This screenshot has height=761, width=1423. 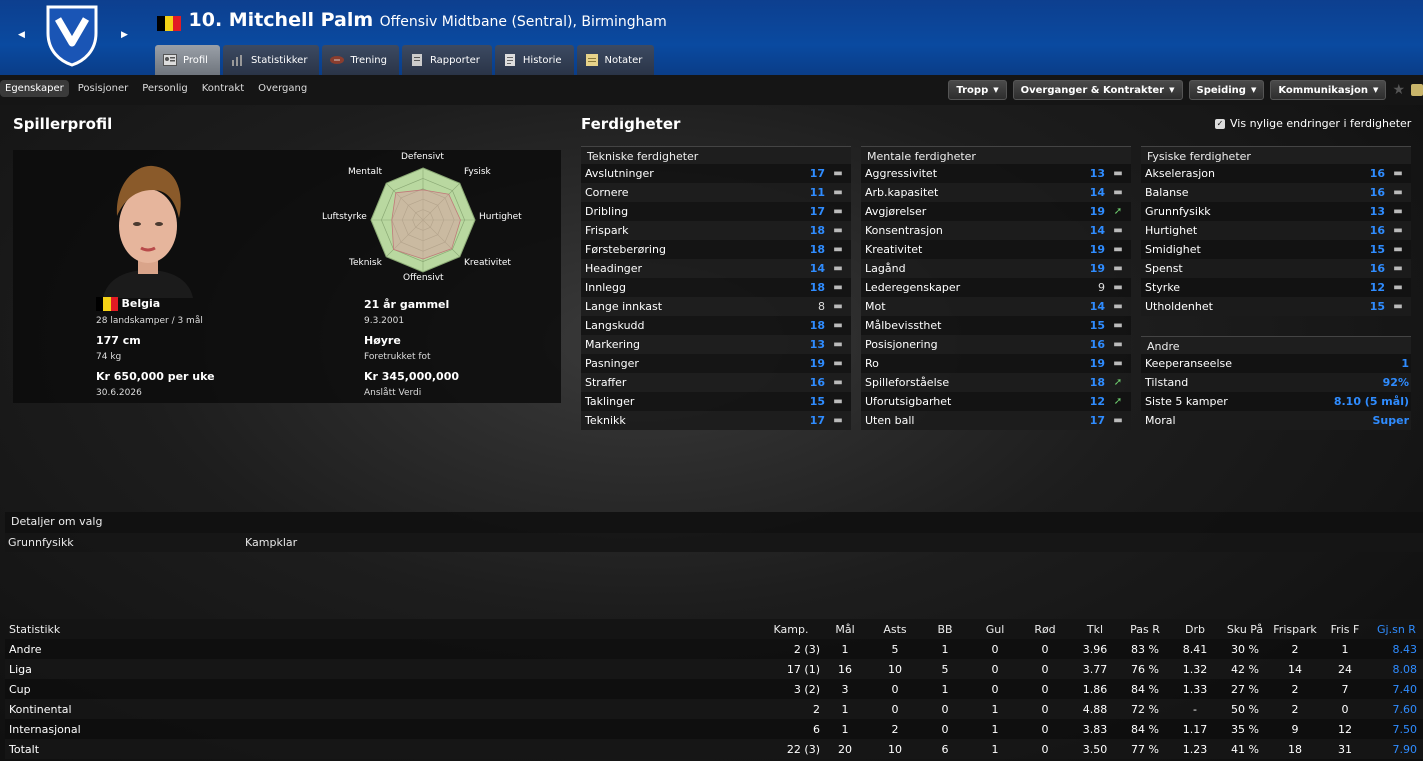 I want to click on stats-column-header: Gj.sn R, so click(x=1396, y=629).